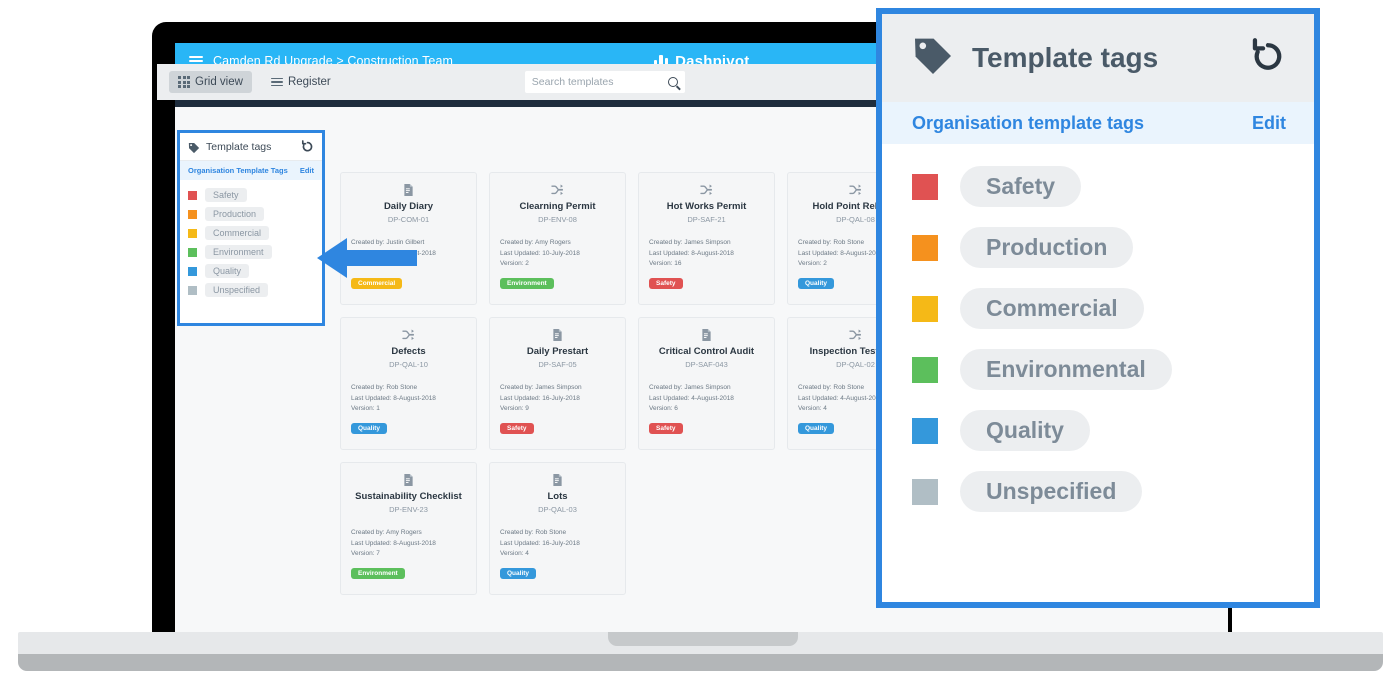 Image resolution: width=1400 pixels, height=700 pixels. I want to click on version: Version: 7, so click(365, 553).